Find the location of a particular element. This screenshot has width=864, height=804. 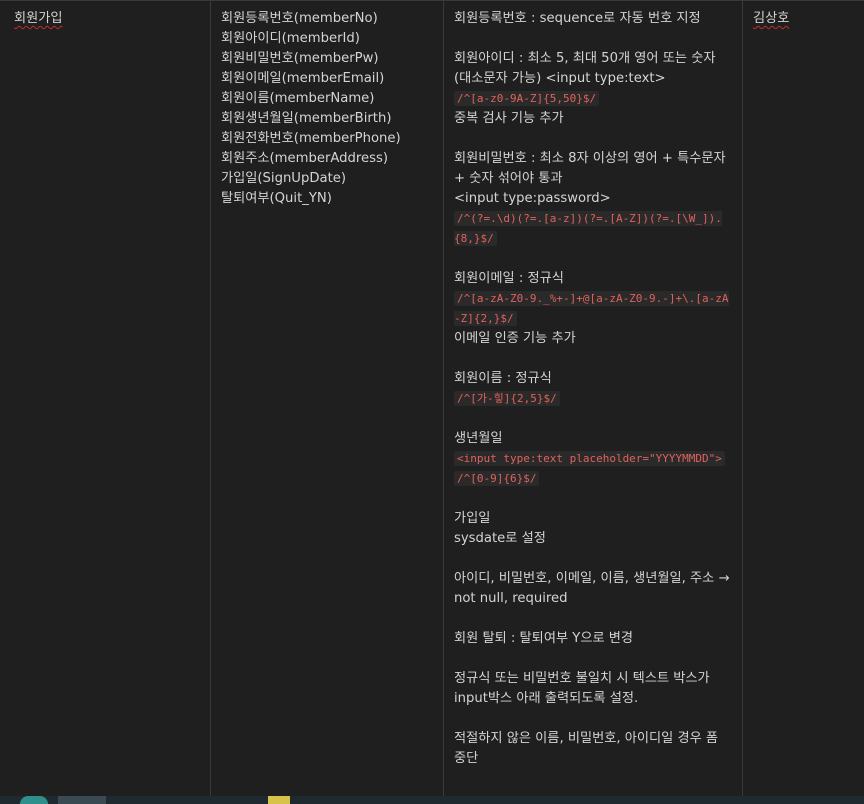

field-item: 회원아이디(memberId) is located at coordinates (327, 39).